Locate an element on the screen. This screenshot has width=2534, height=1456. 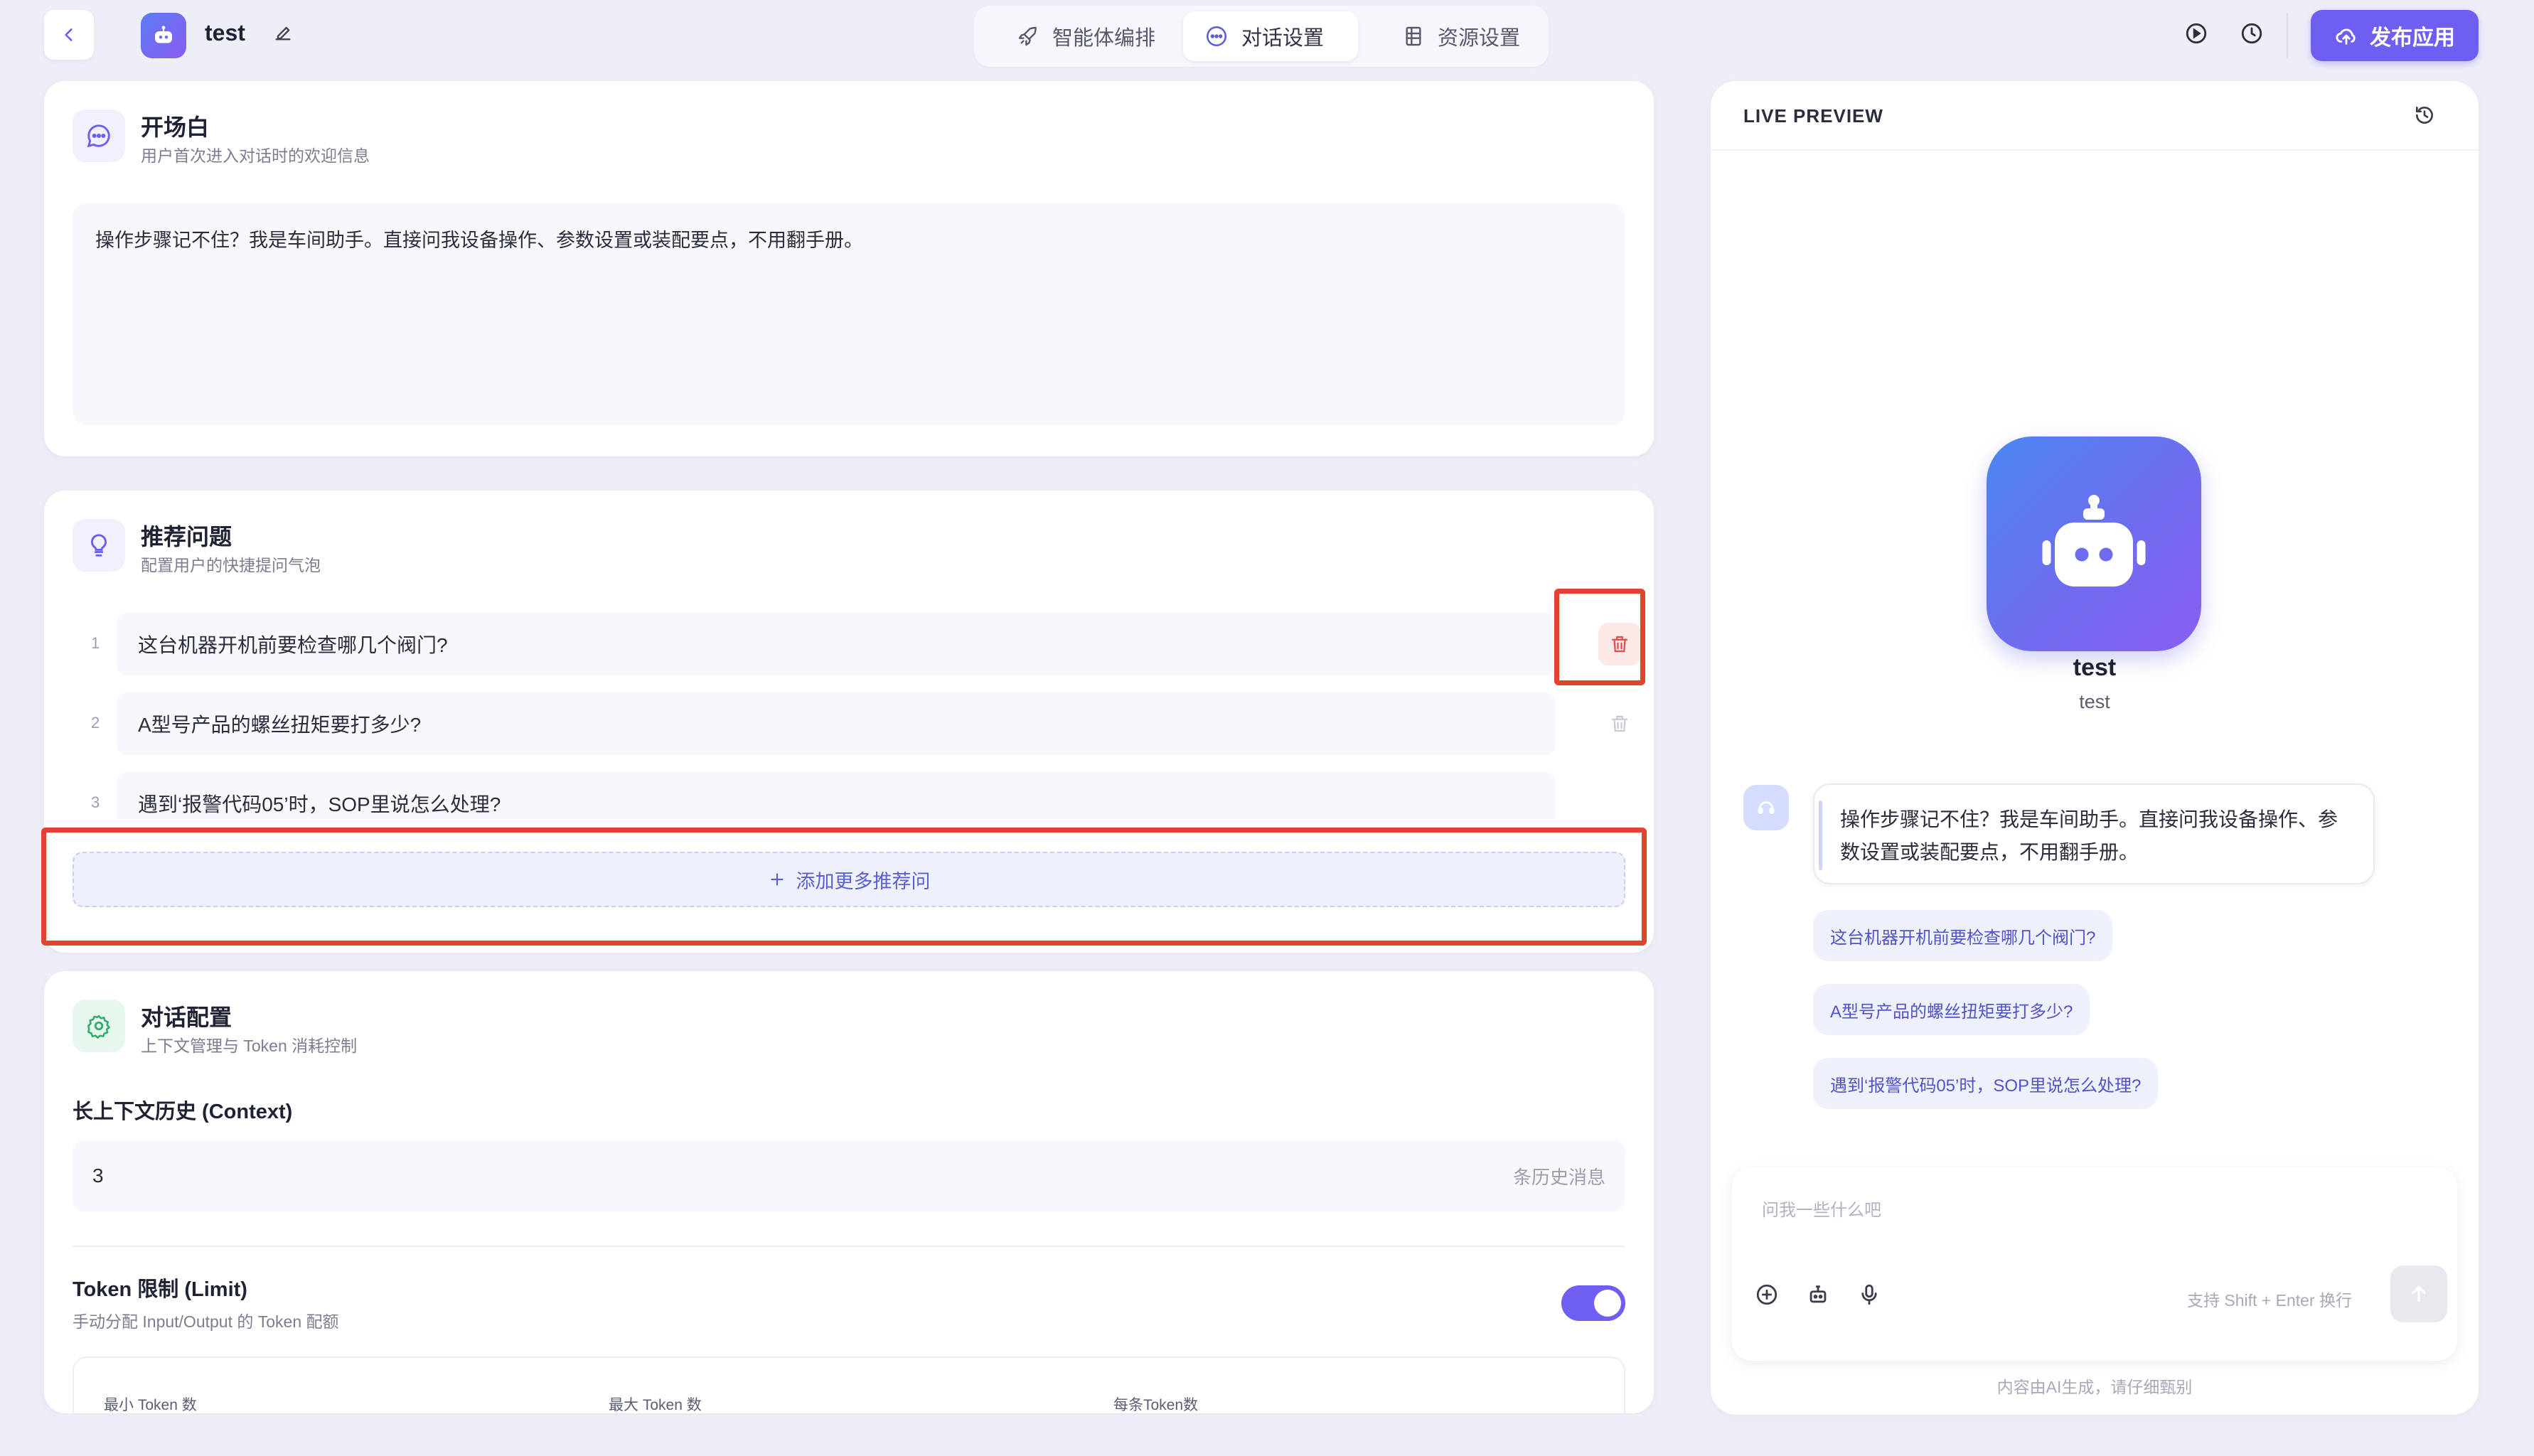
tab-dialog-settings: 对话设置 is located at coordinates (1270, 36).